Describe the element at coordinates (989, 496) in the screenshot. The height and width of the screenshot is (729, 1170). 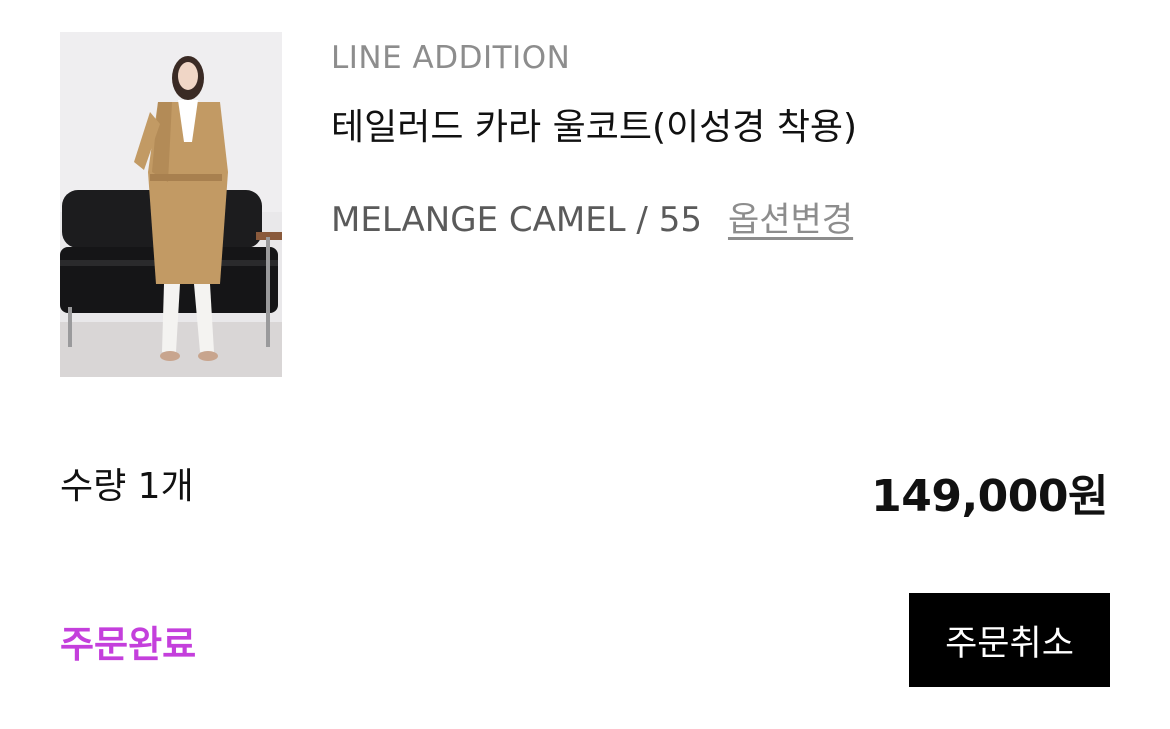
I see `price-text: 149,000원` at that location.